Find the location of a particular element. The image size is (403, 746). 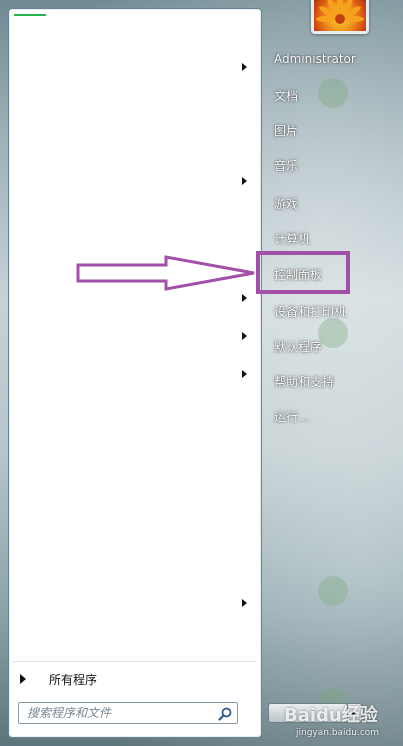

annotation-arrow-icon is located at coordinates (165, 273).